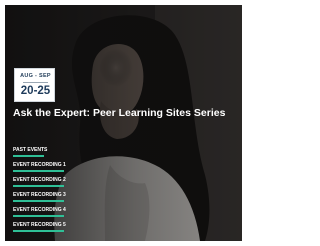 The height and width of the screenshot is (246, 320). I want to click on link-event-recording-2: EVENT RECORDING 2, so click(39, 182).